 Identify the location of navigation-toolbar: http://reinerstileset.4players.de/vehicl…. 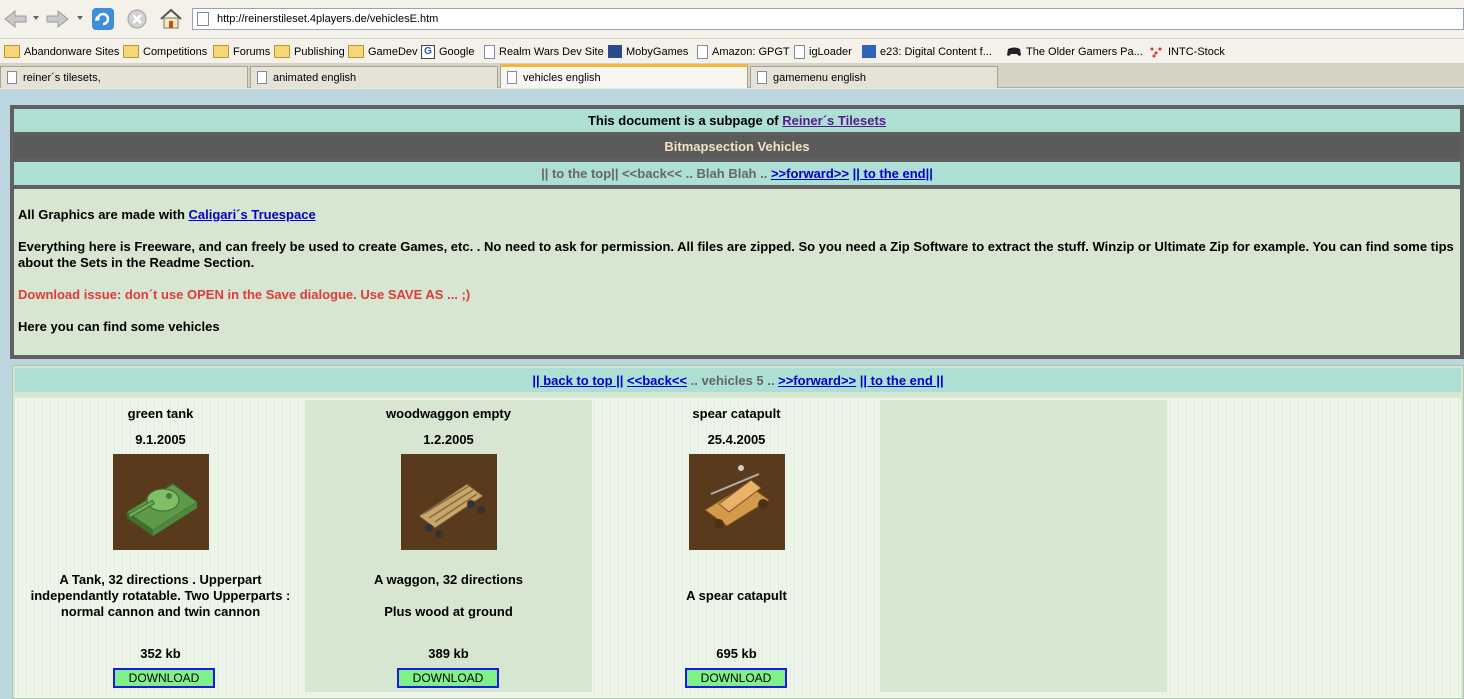
(732, 19).